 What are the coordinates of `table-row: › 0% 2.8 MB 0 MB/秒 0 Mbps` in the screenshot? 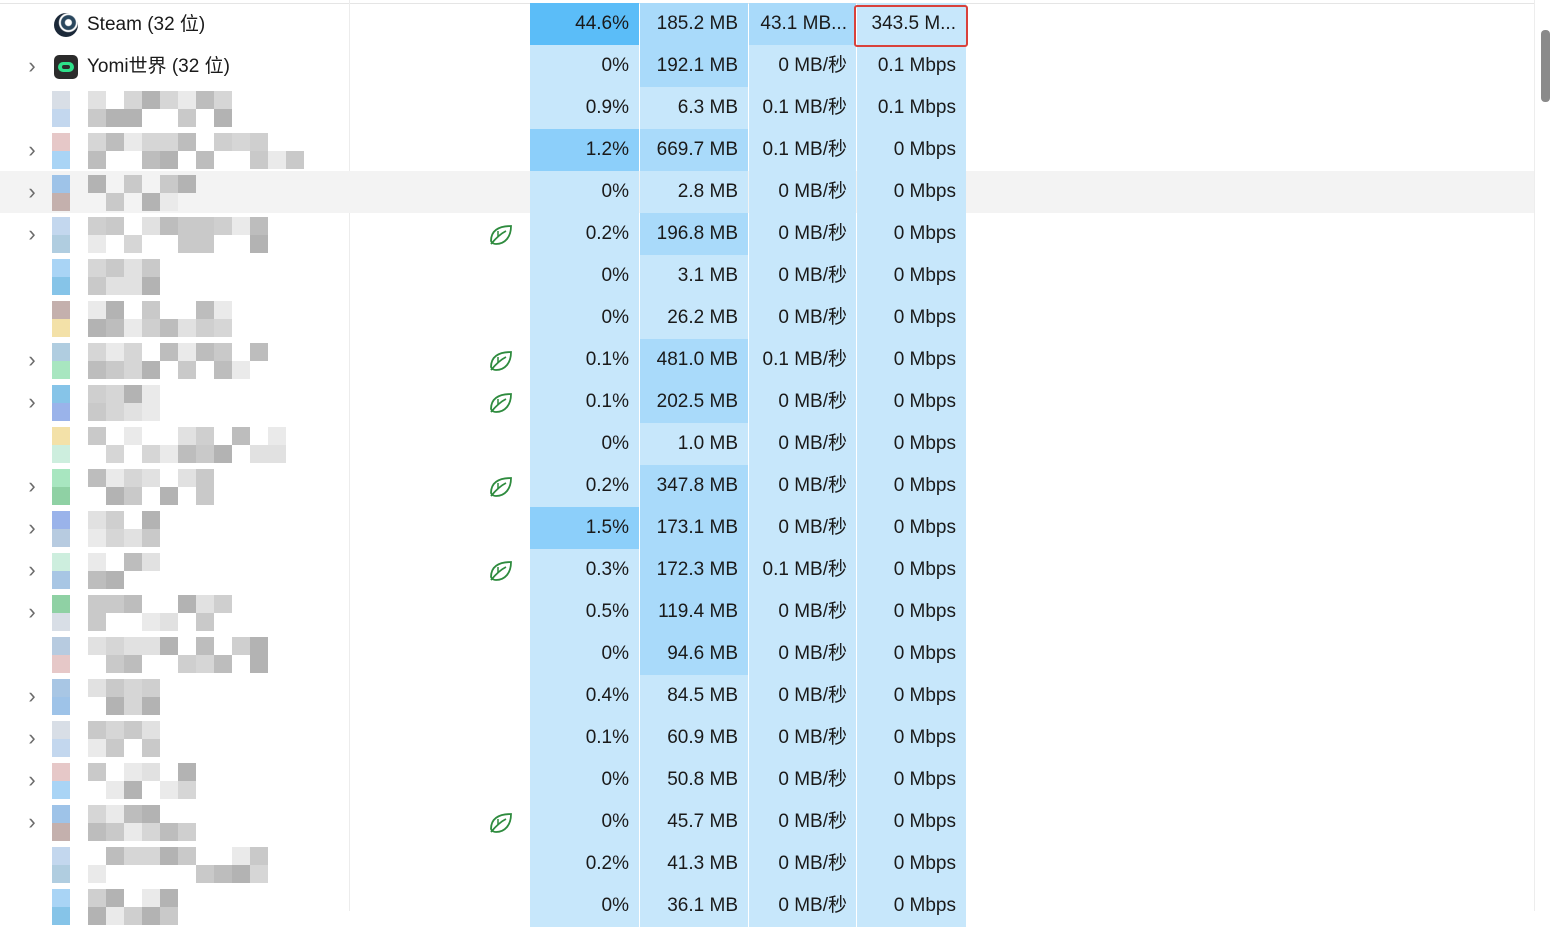 It's located at (767, 192).